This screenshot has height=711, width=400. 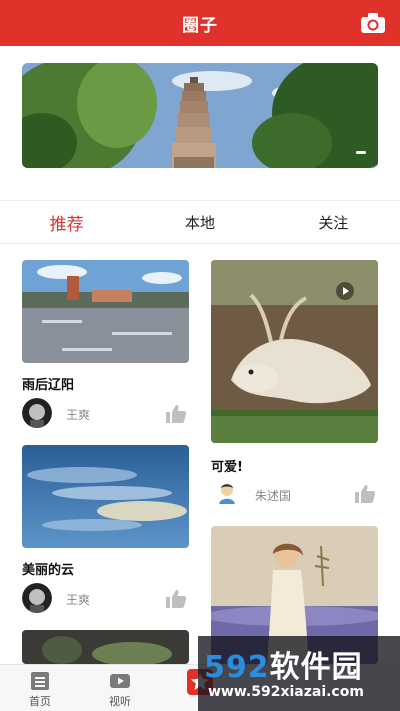 What do you see at coordinates (286, 692) in the screenshot?
I see `watermark-url: www.592xiazai.com` at bounding box center [286, 692].